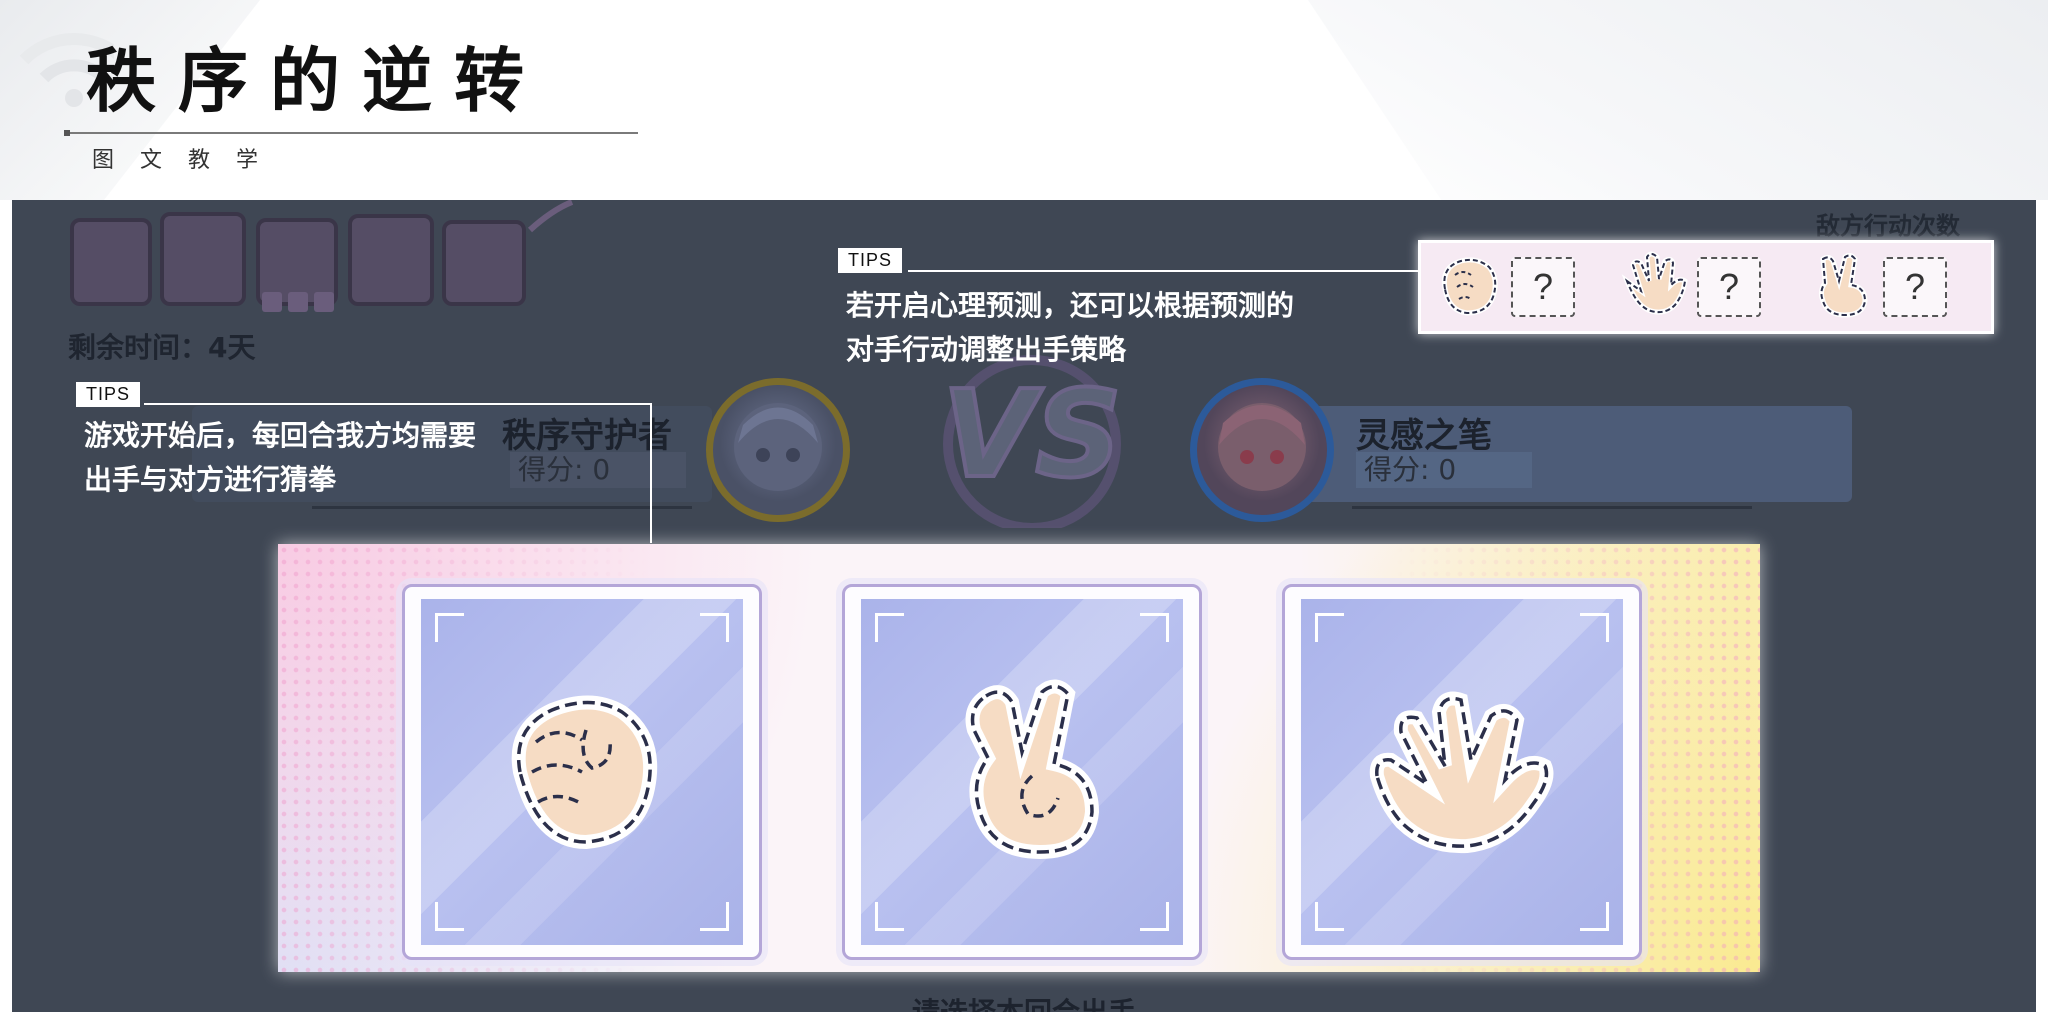 Image resolution: width=2048 pixels, height=1024 pixels. I want to click on player-right-underline, so click(1552, 507).